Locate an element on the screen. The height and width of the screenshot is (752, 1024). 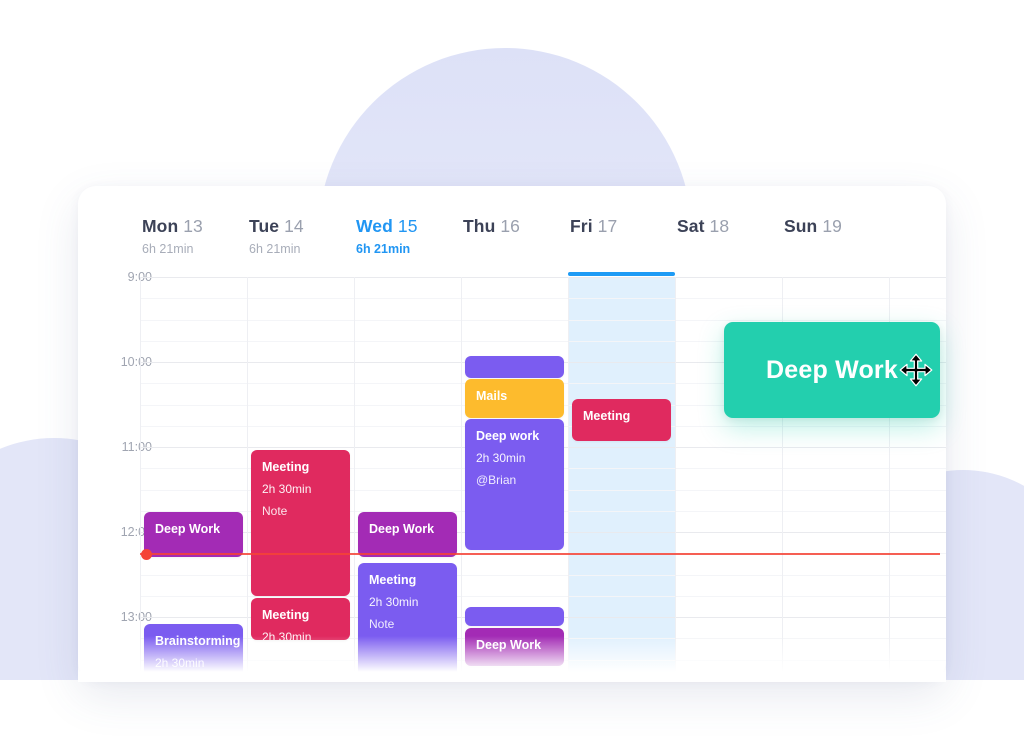
day-number: 14 is located at coordinates (291, 226).